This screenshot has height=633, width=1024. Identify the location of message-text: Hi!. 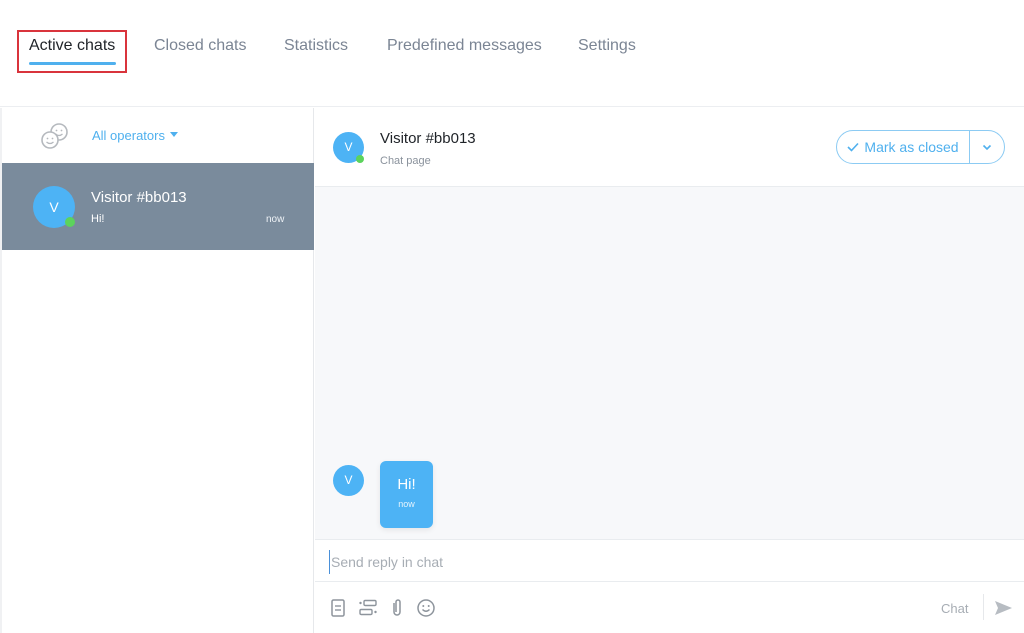
(406, 484).